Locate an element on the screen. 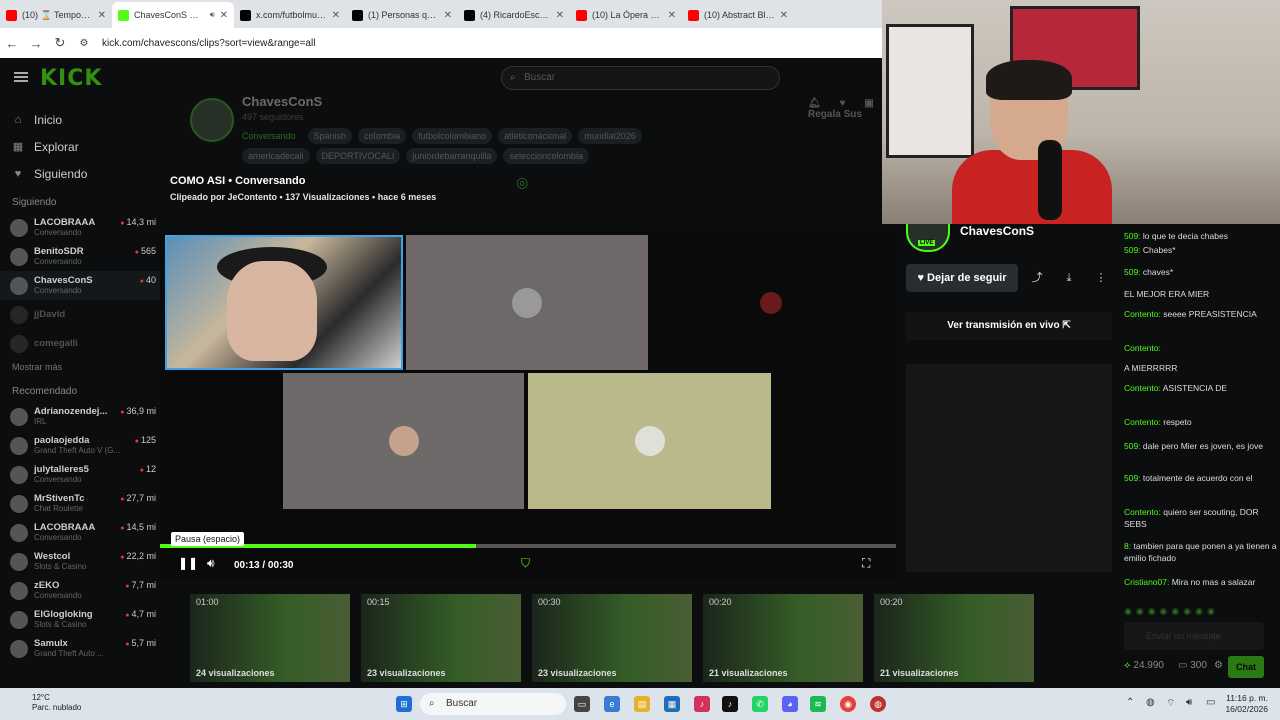 The image size is (1280, 720). kick-logo: KICK is located at coordinates (71, 78).